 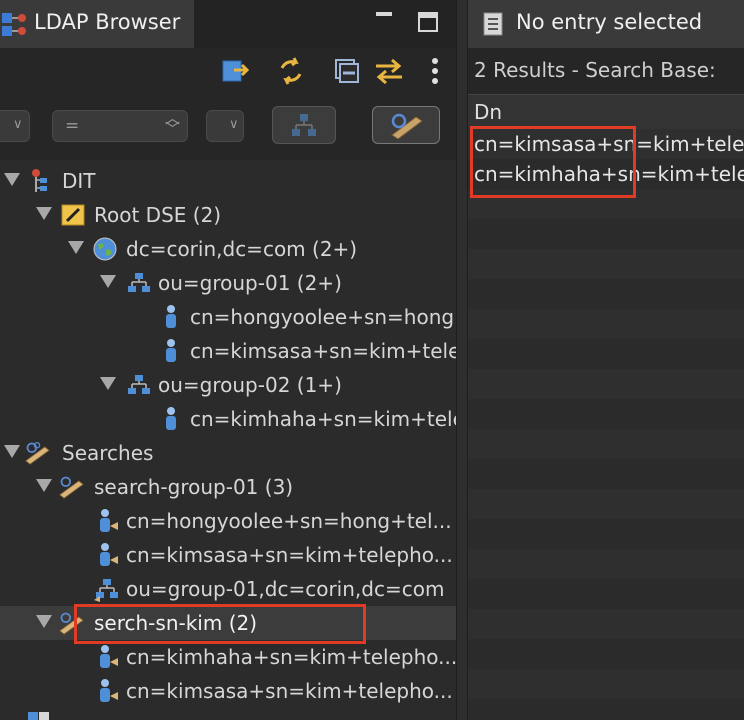 I want to click on tree-item-entry: cn=kimsasa+sn=kim+tele, so click(x=228, y=351).